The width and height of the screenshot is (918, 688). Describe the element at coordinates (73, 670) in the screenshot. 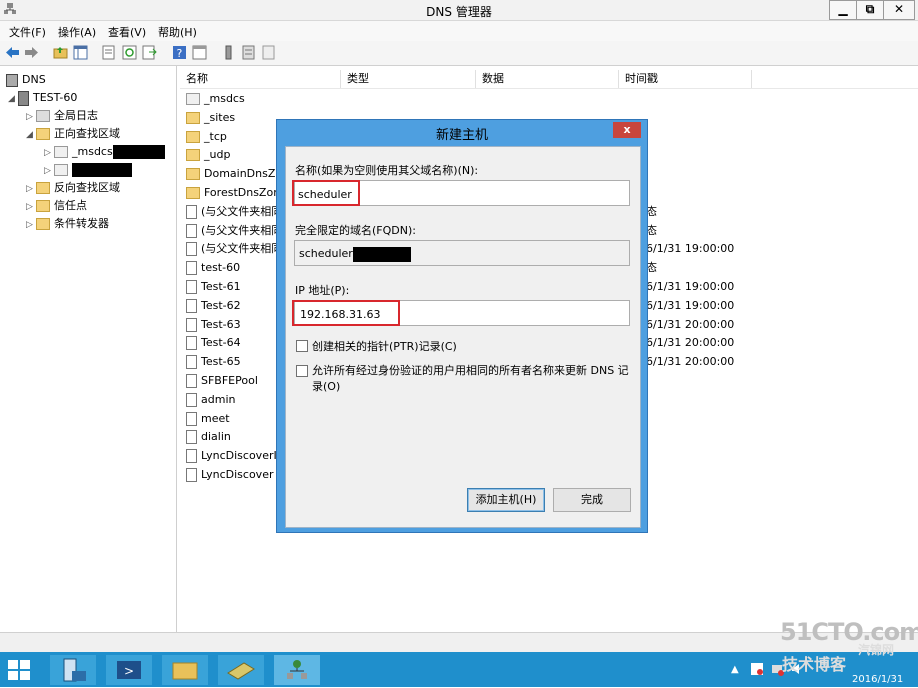

I see `server-manager-icon` at that location.